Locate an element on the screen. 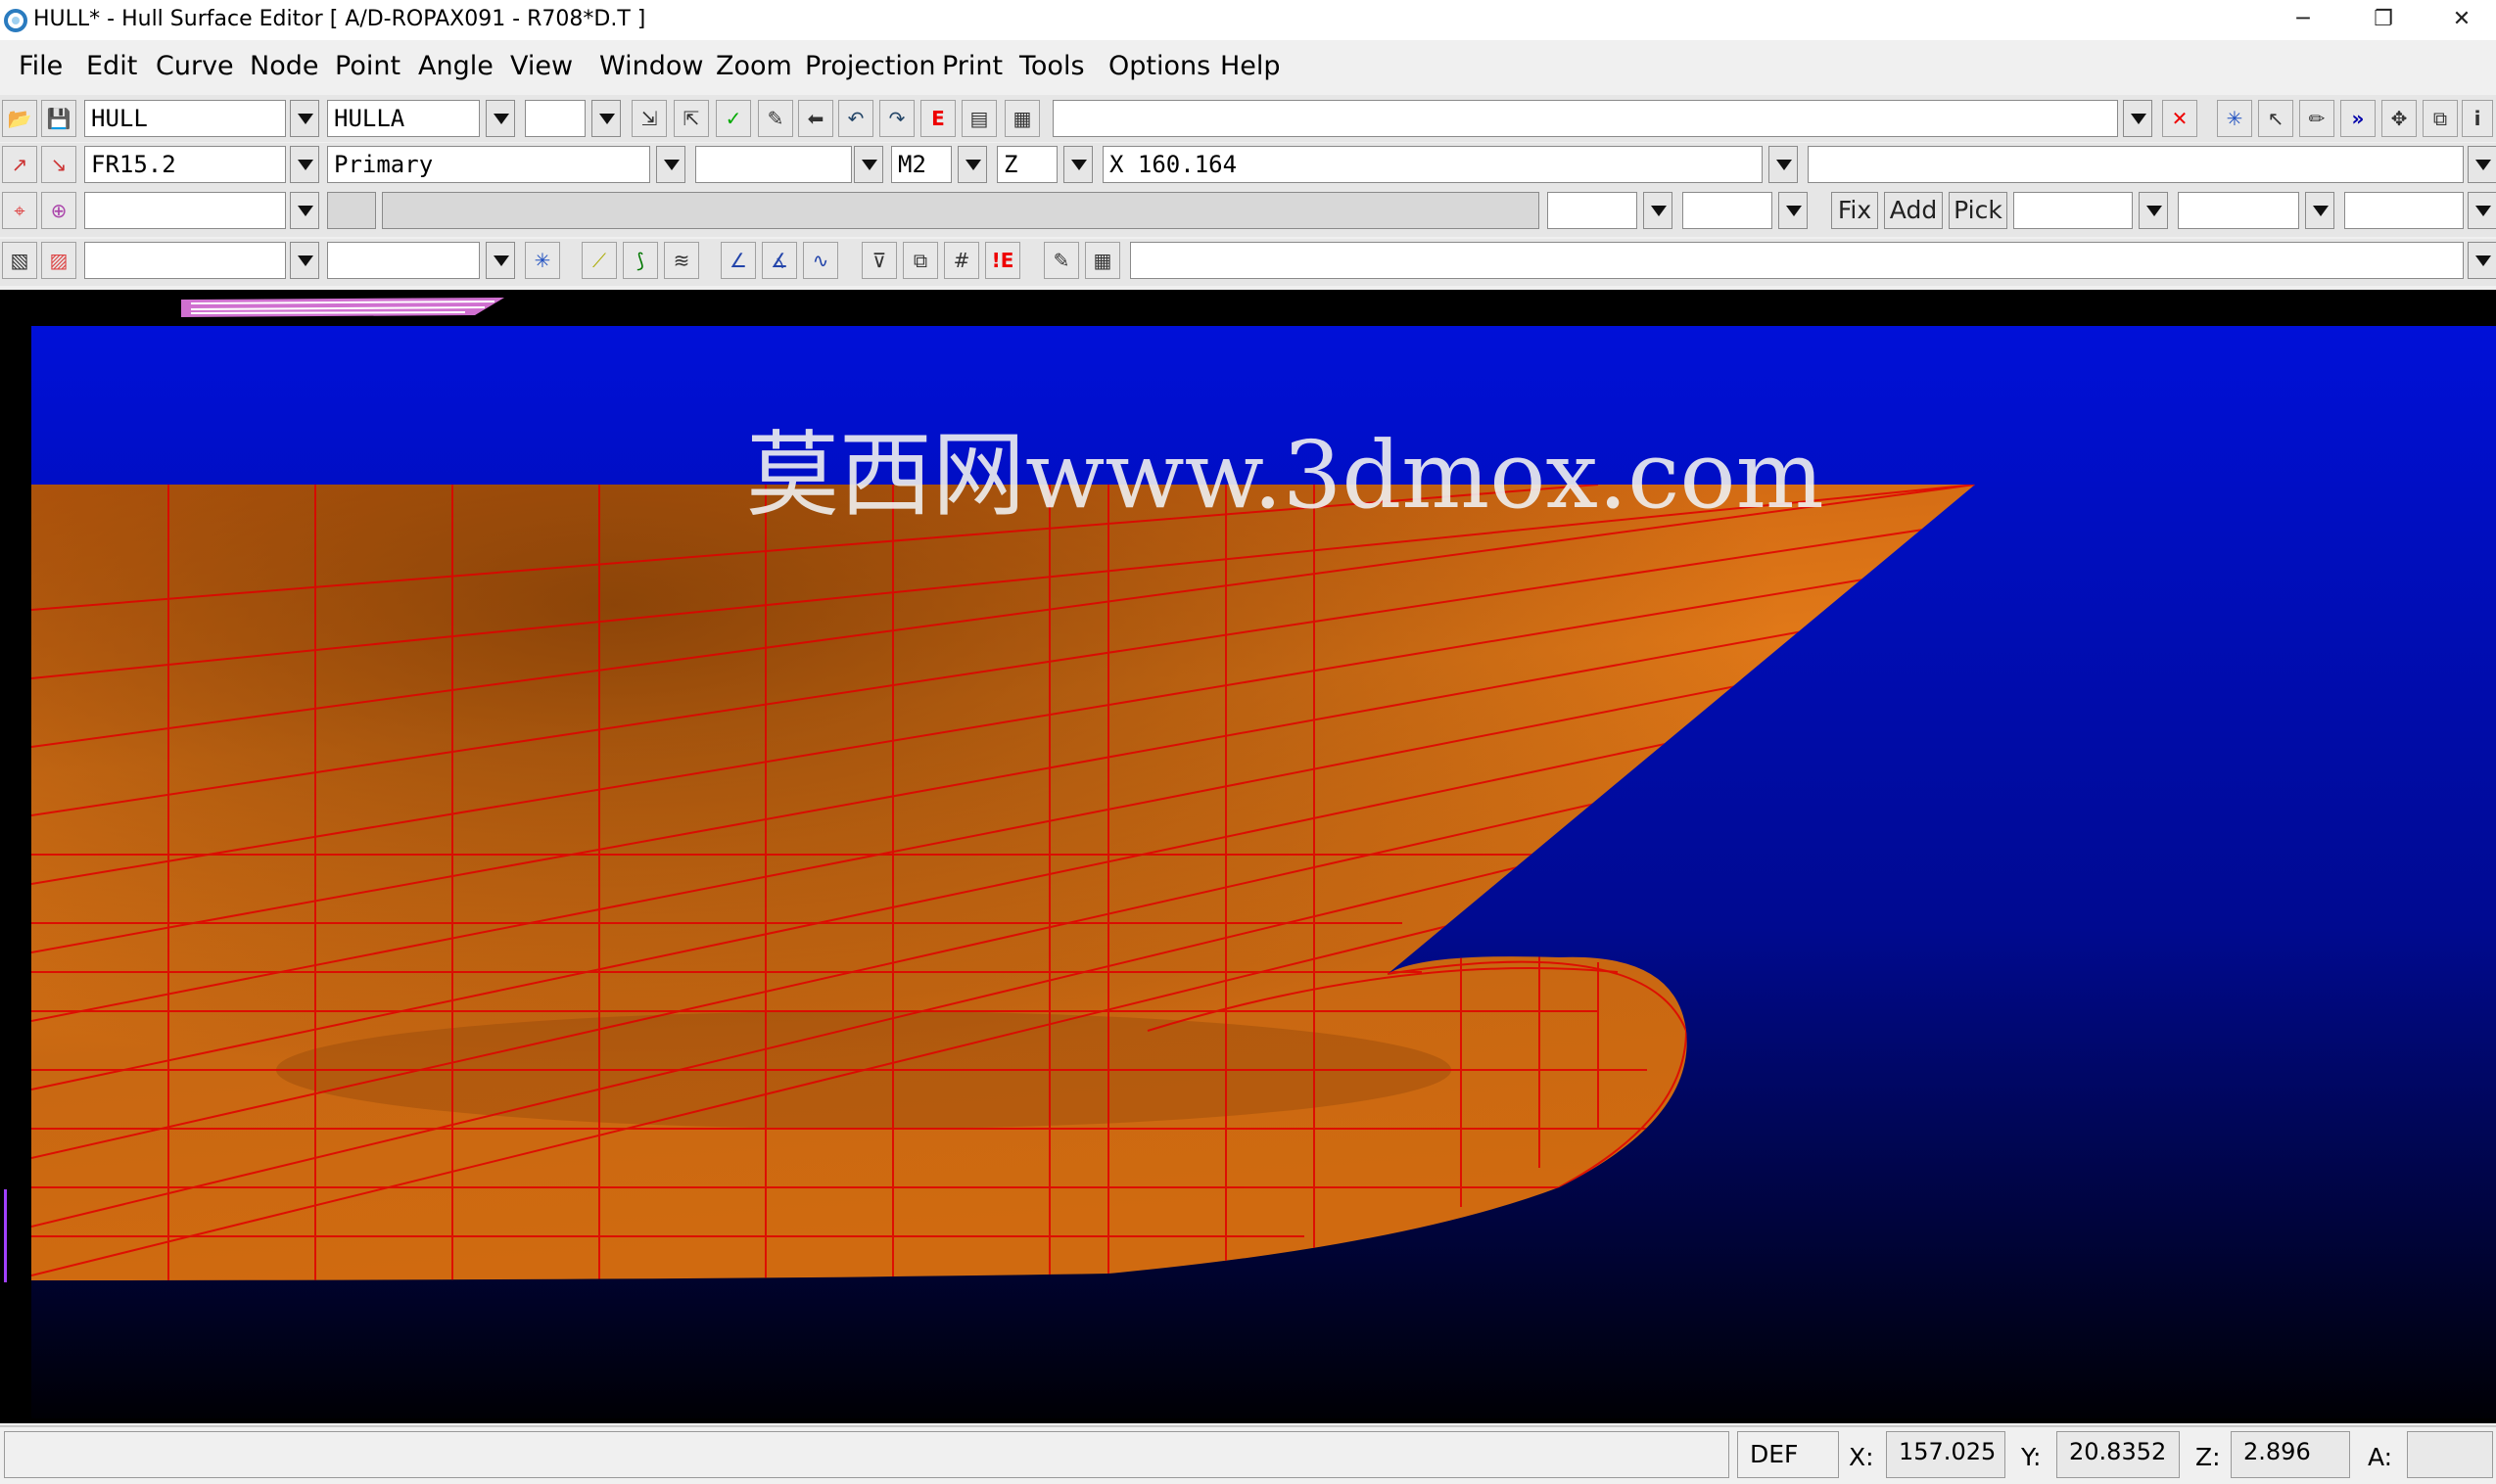 Image resolution: width=2496 pixels, height=1484 pixels. curve-tool-icon: ↗ is located at coordinates (19, 164).